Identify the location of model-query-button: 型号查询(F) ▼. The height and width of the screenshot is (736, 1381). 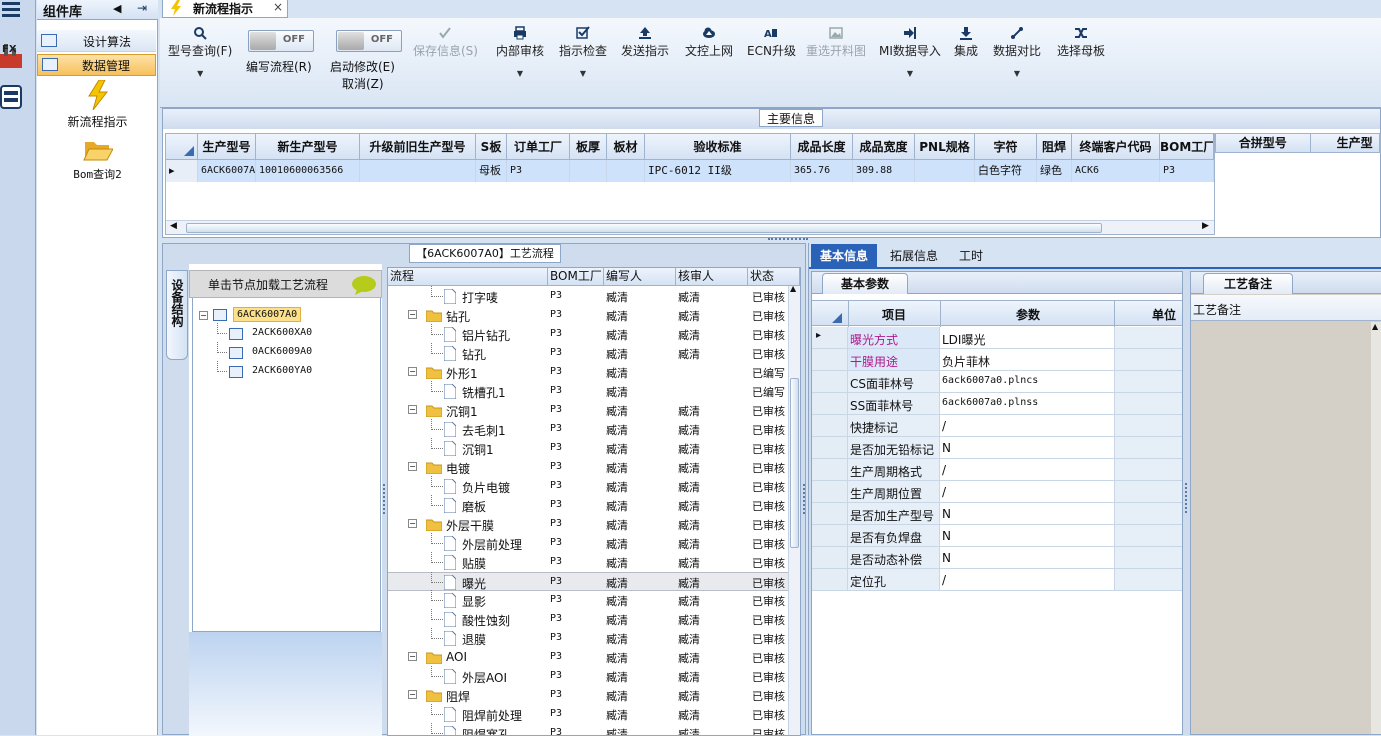
(200, 51).